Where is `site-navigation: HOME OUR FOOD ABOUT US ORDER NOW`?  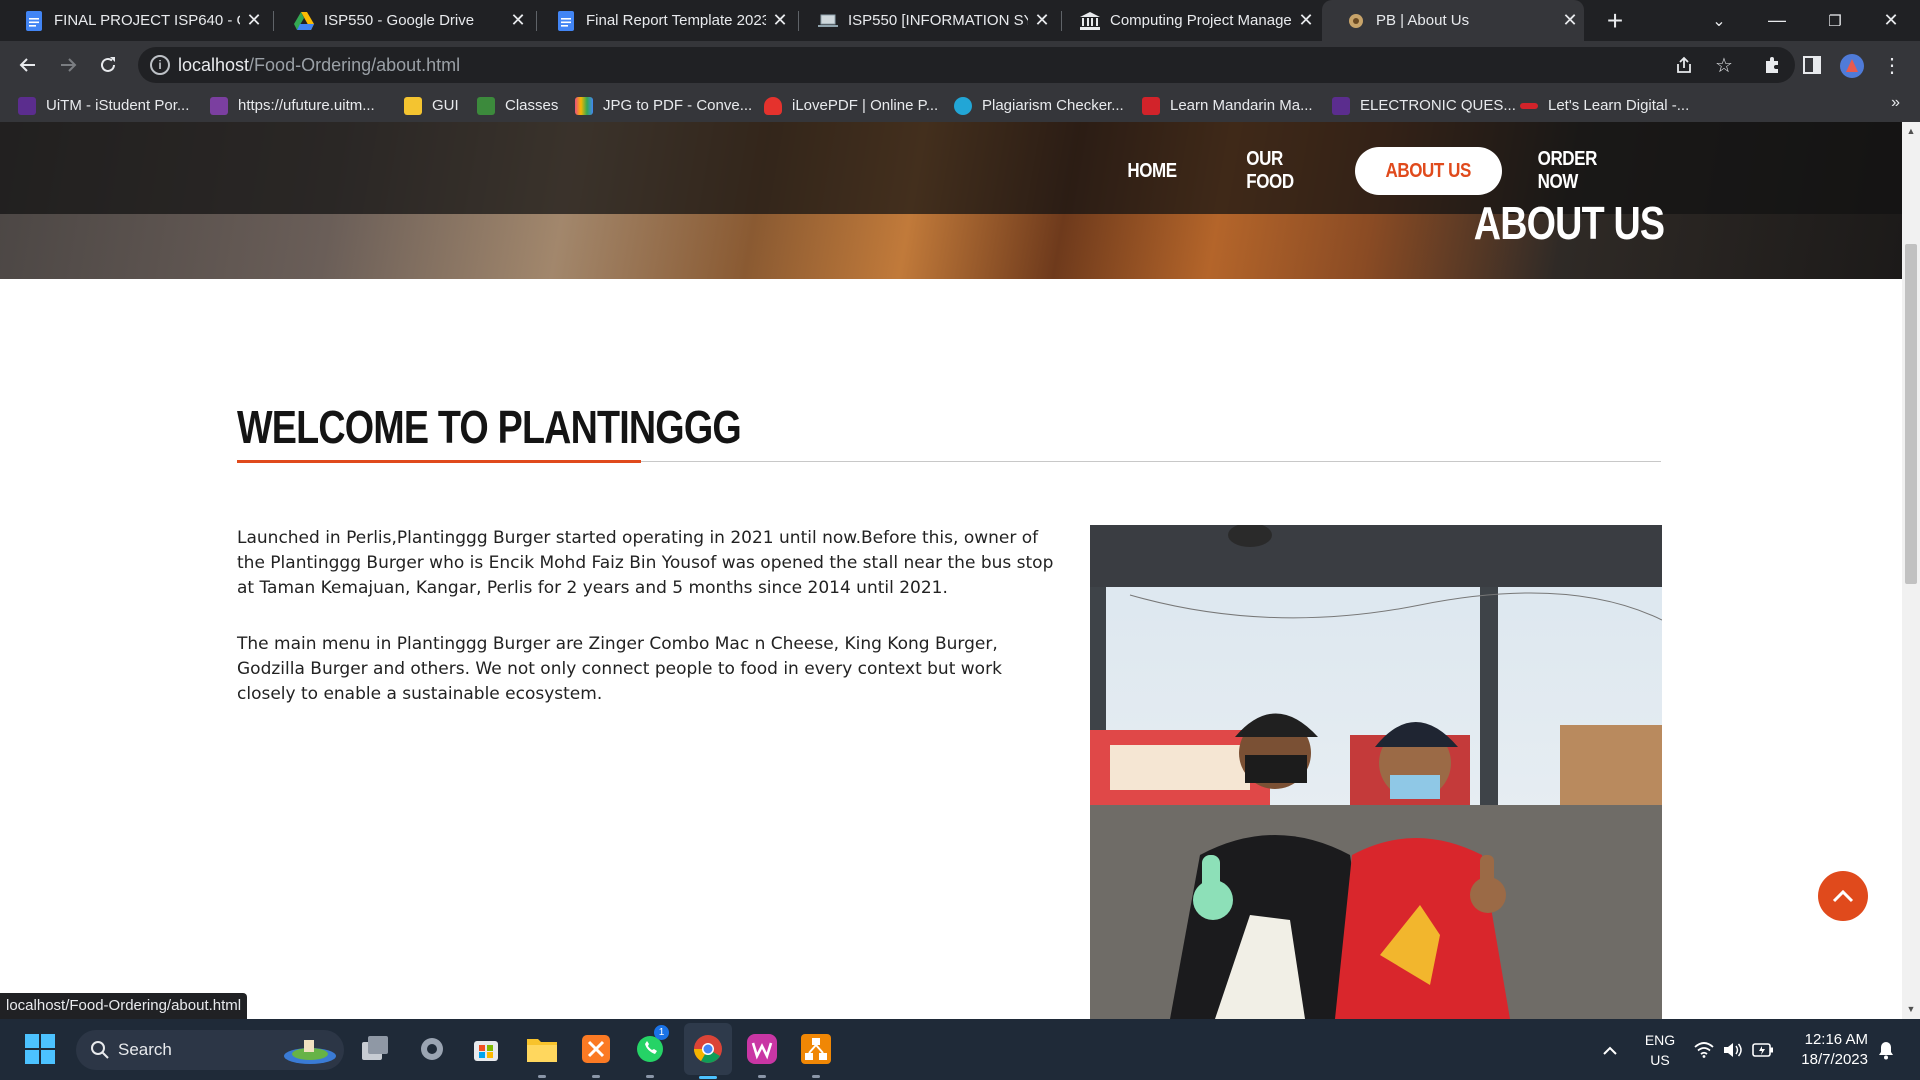
site-navigation: HOME OUR FOOD ABOUT US ORDER NOW is located at coordinates (951, 168).